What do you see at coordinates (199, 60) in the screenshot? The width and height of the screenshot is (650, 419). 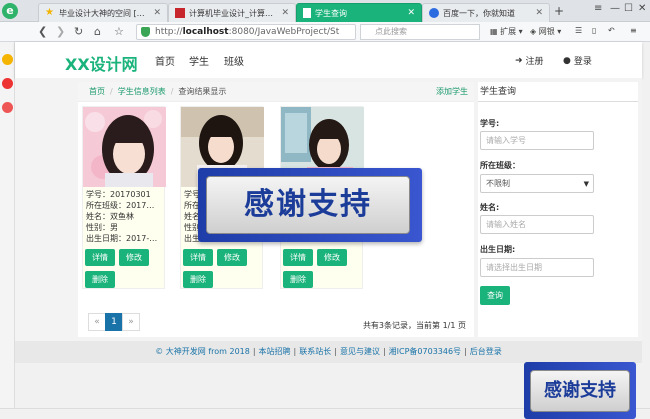 I see `nav-student: 学生` at bounding box center [199, 60].